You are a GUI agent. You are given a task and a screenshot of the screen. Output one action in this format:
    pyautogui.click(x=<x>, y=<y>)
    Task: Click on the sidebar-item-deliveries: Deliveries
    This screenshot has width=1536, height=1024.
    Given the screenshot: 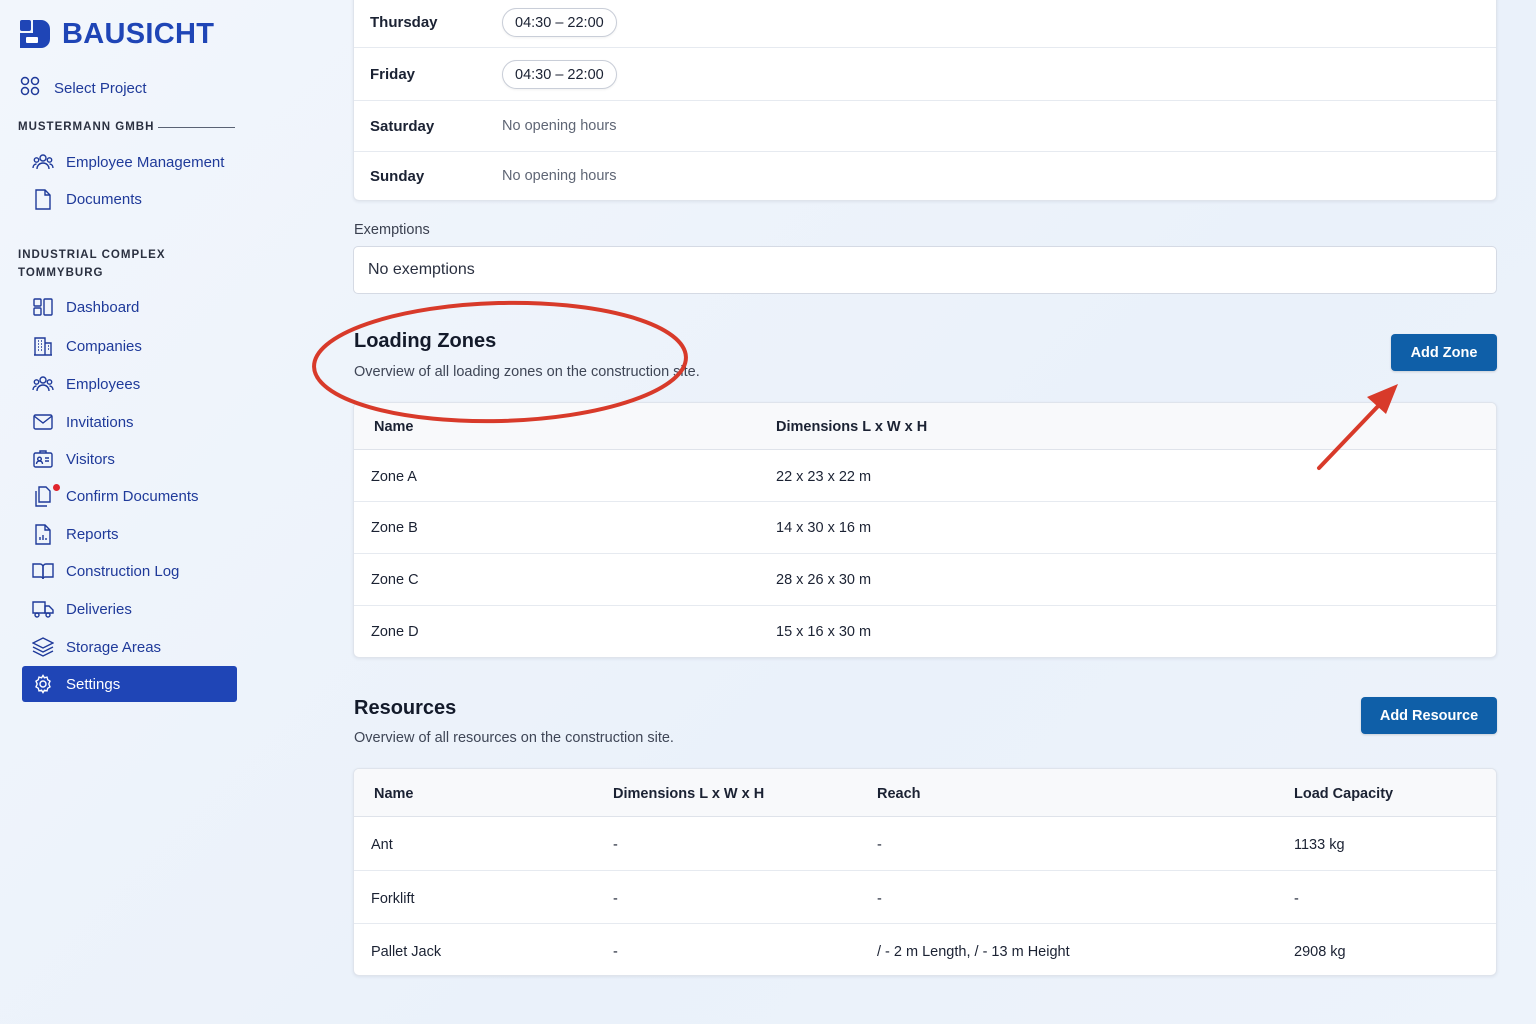 What is the action you would take?
    pyautogui.click(x=129, y=609)
    